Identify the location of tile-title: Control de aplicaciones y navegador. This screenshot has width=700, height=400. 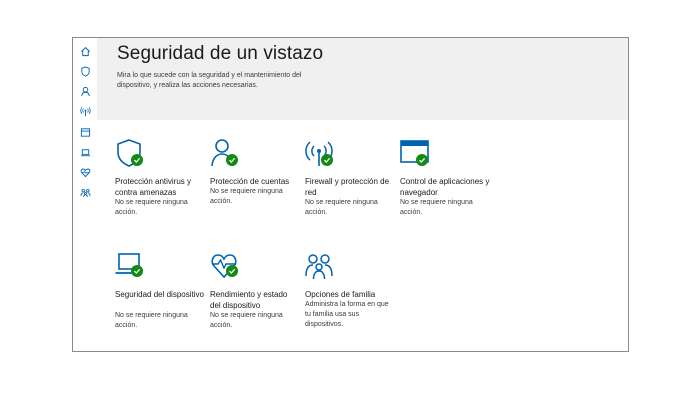
(445, 187).